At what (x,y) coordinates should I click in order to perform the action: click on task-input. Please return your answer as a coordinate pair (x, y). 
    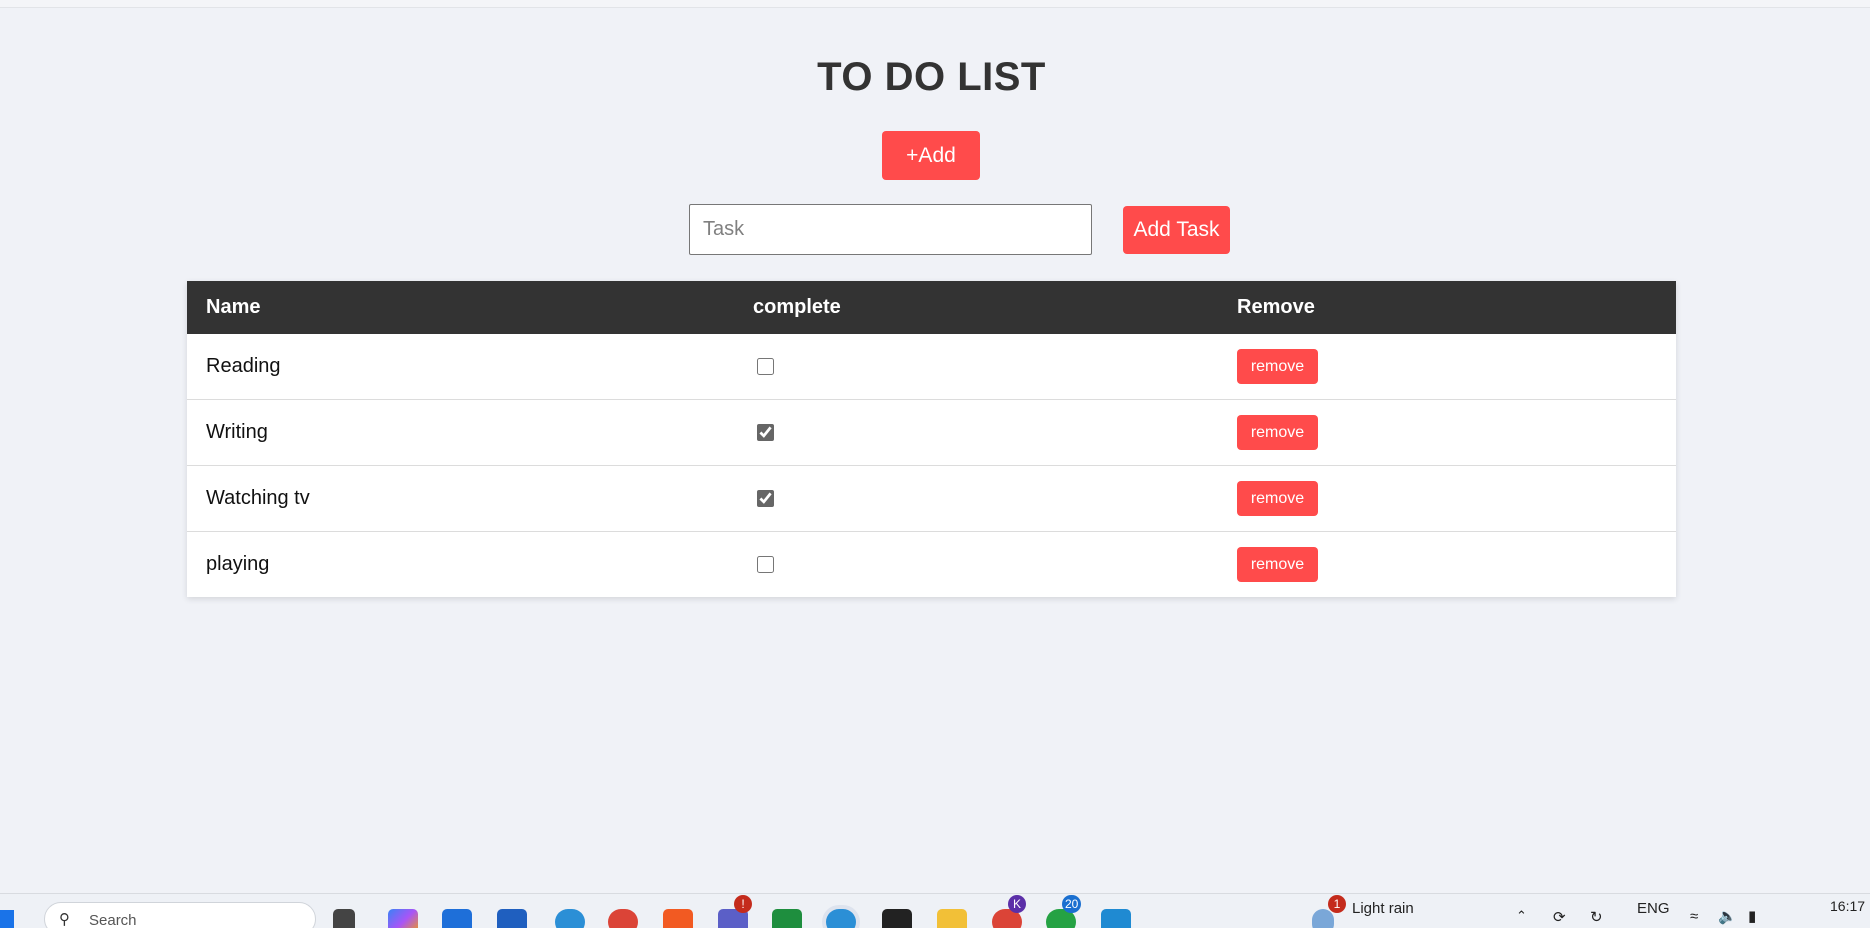
    Looking at the image, I should click on (890, 229).